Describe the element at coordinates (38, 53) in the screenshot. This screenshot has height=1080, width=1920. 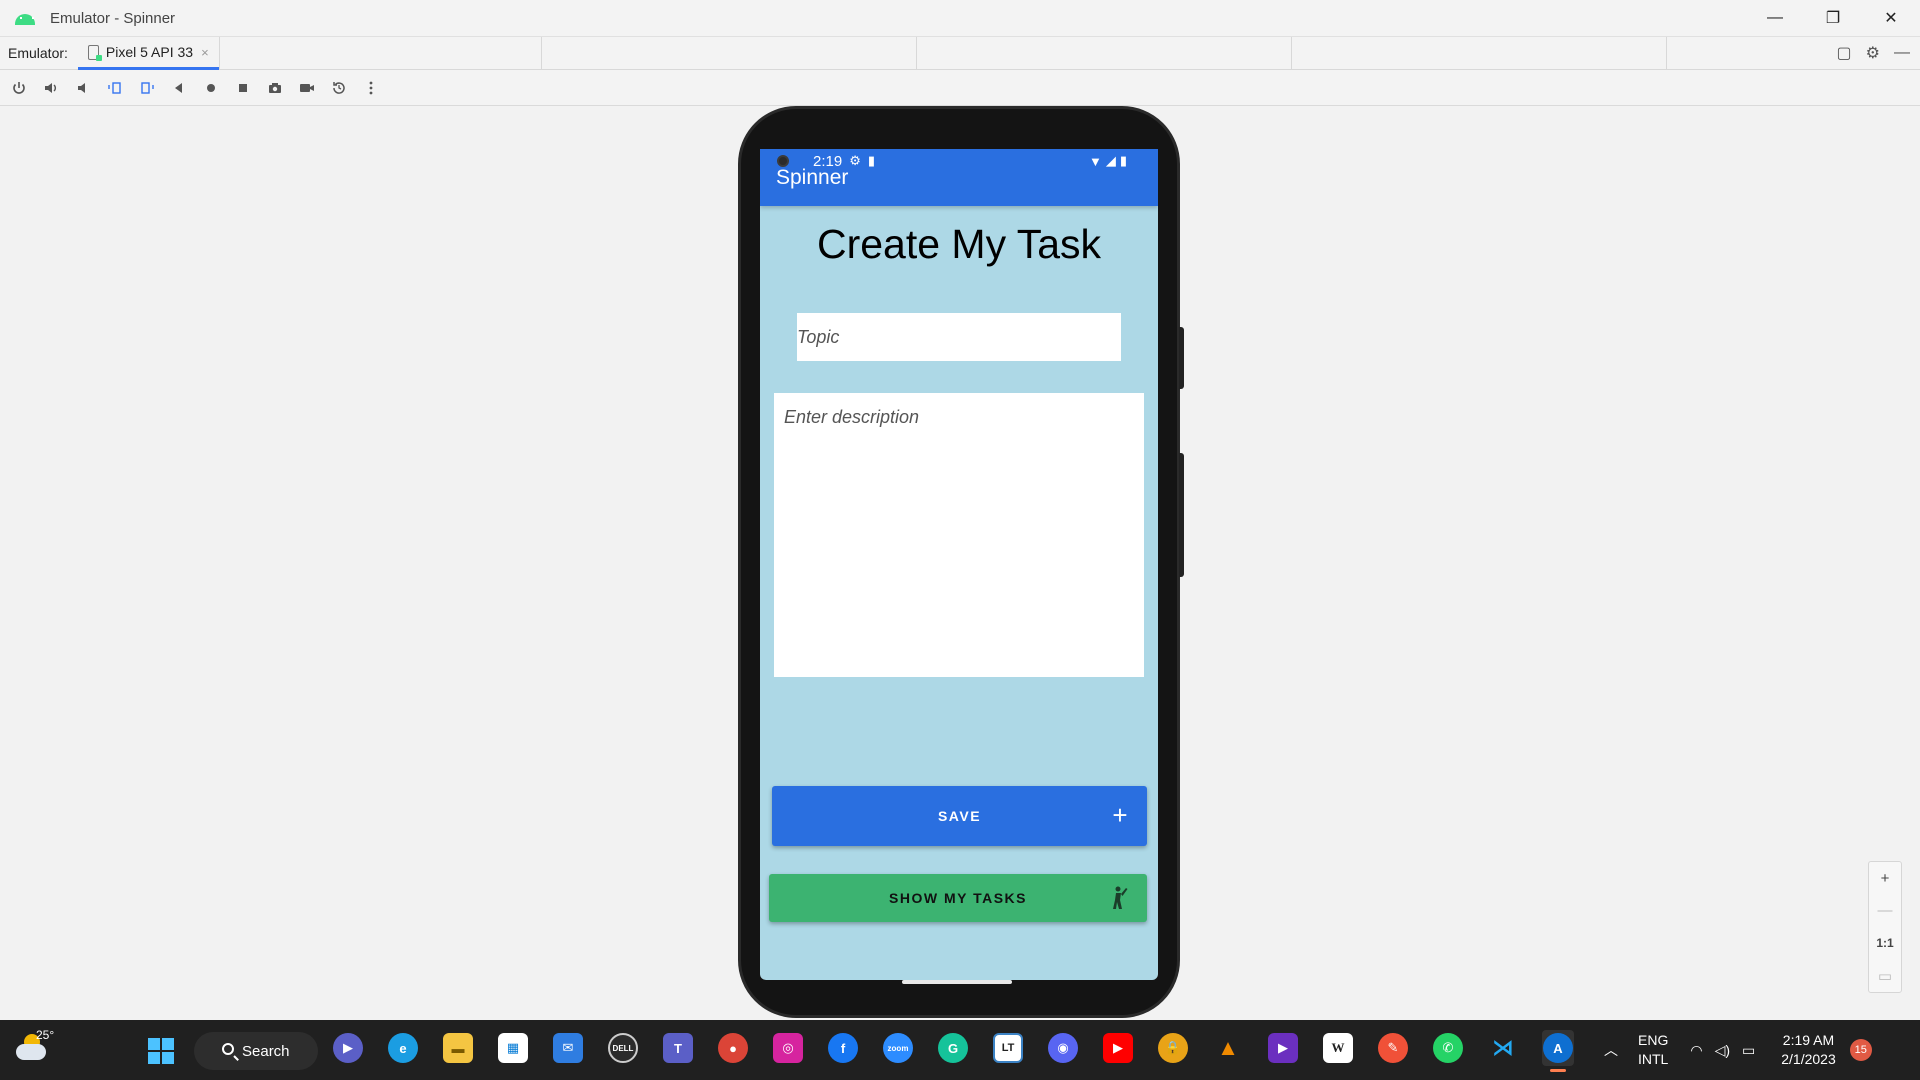
I see `emulator-label: Emulator:` at that location.